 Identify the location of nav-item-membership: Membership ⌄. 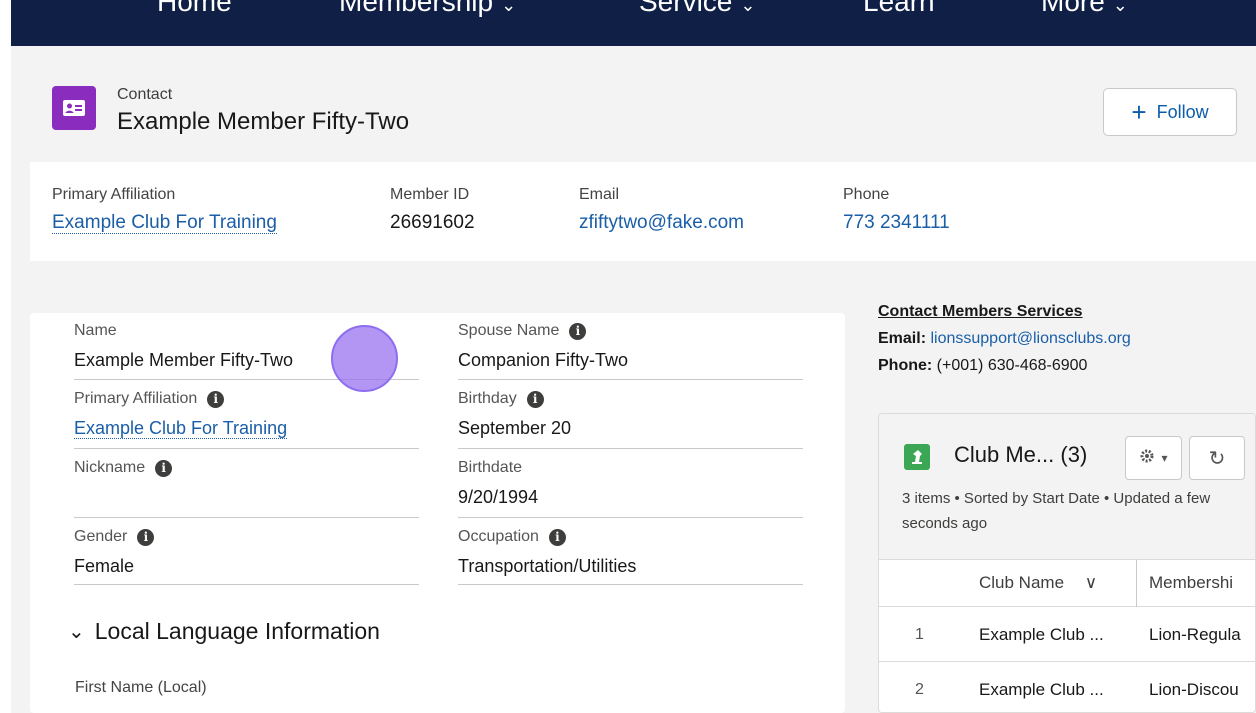
(427, 9).